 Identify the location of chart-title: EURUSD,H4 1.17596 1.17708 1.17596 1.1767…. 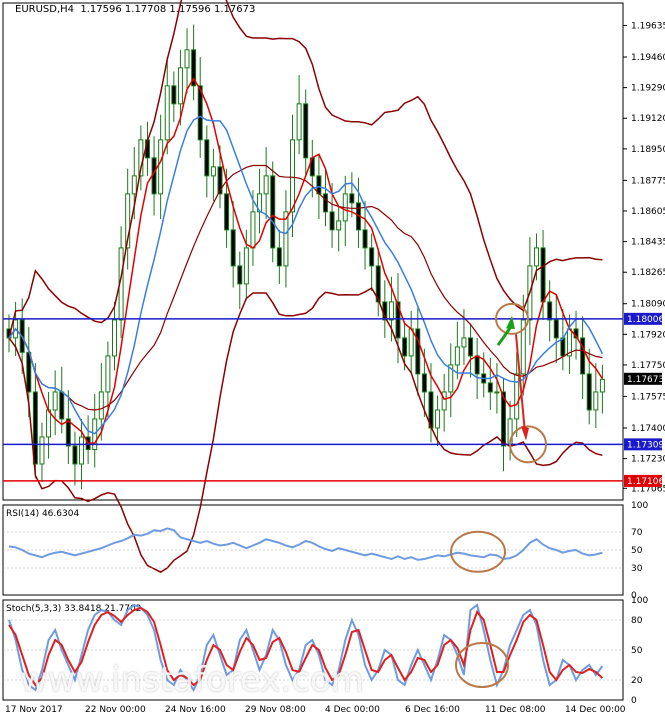
(135, 9).